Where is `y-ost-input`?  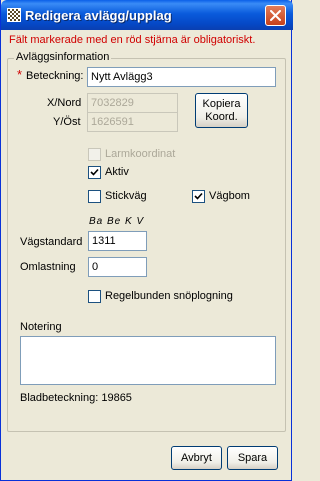 y-ost-input is located at coordinates (132, 122).